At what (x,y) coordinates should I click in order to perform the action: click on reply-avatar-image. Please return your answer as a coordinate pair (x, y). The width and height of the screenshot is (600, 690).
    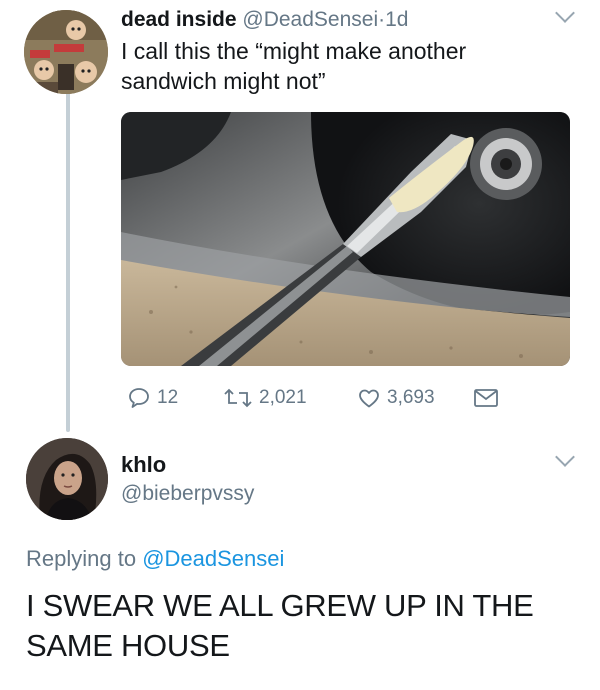
    Looking at the image, I should click on (67, 479).